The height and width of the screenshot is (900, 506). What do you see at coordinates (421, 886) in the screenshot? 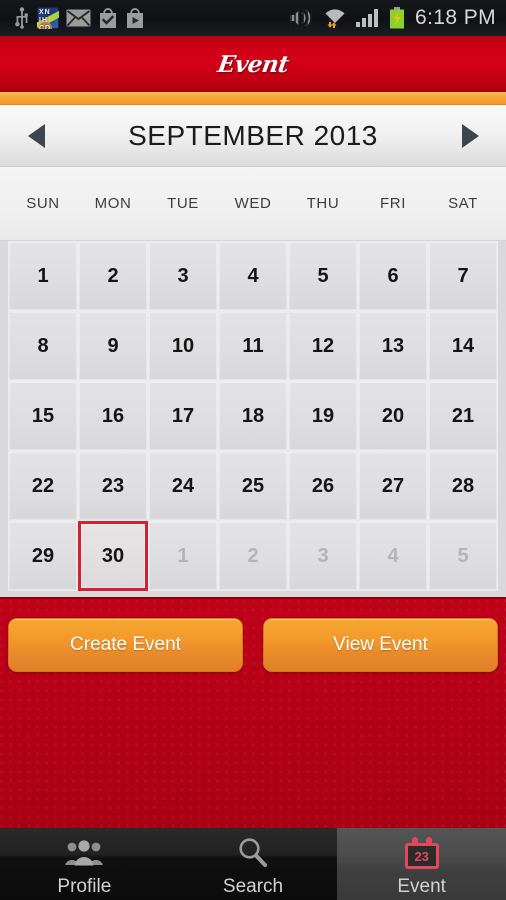
I see `tab-label-event: Event` at bounding box center [421, 886].